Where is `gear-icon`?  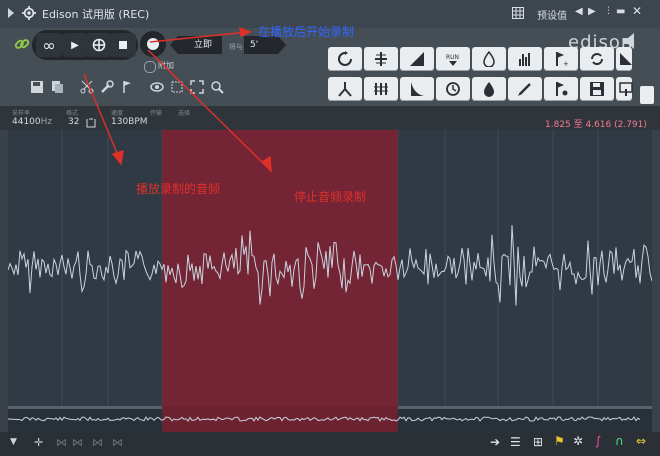 gear-icon is located at coordinates (29, 13).